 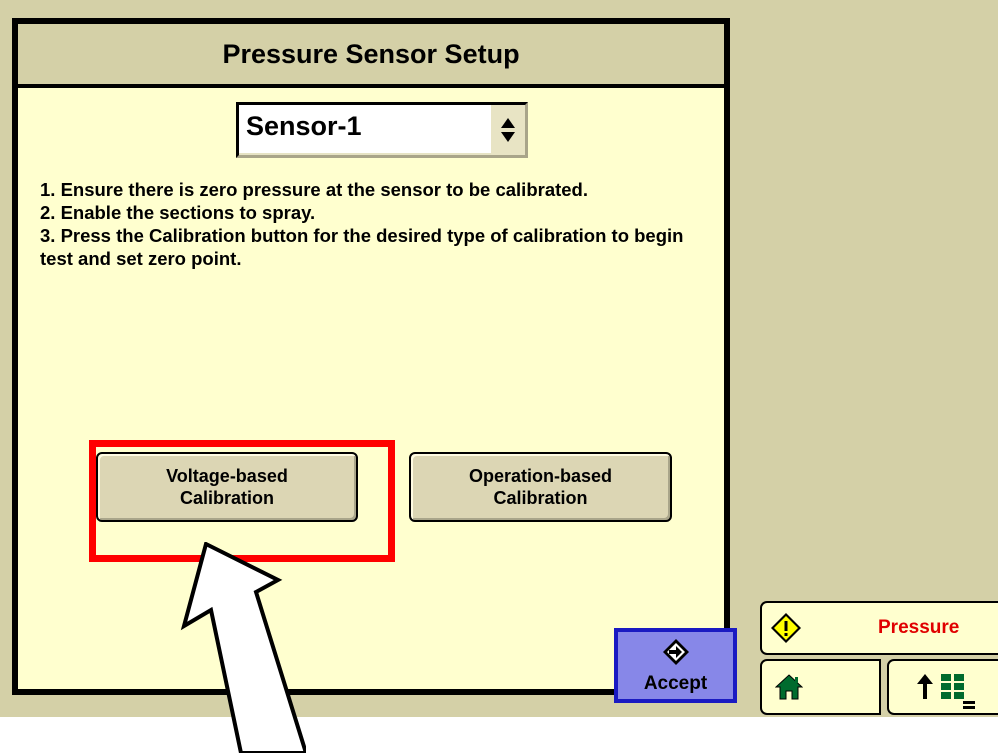 I want to click on operation-based-calibration-button: Operation-based Calibration, so click(x=540, y=487).